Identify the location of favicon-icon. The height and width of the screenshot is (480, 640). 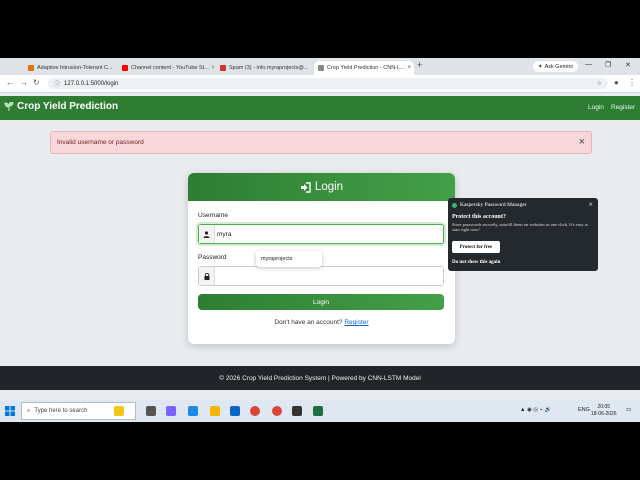
(31, 68).